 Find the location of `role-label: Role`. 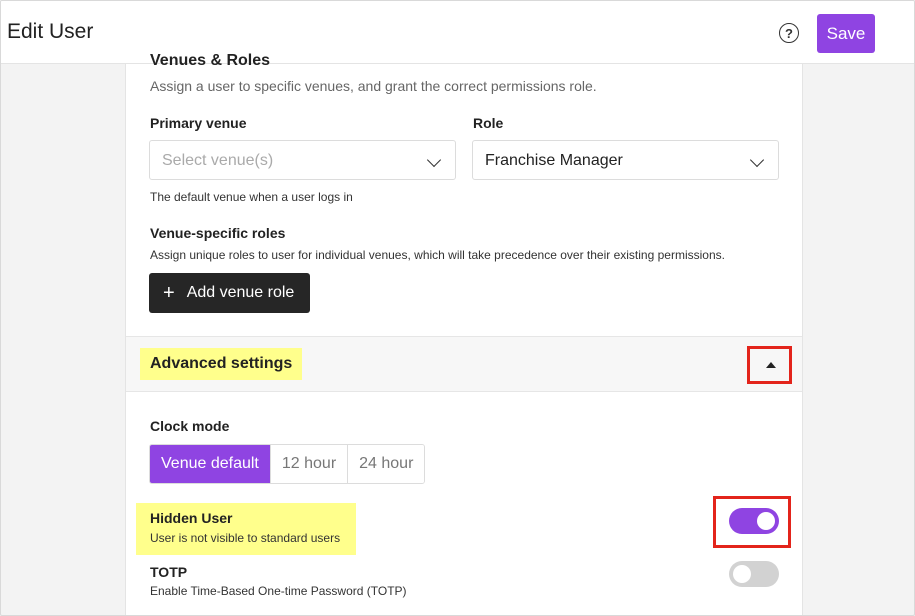

role-label: Role is located at coordinates (488, 123).